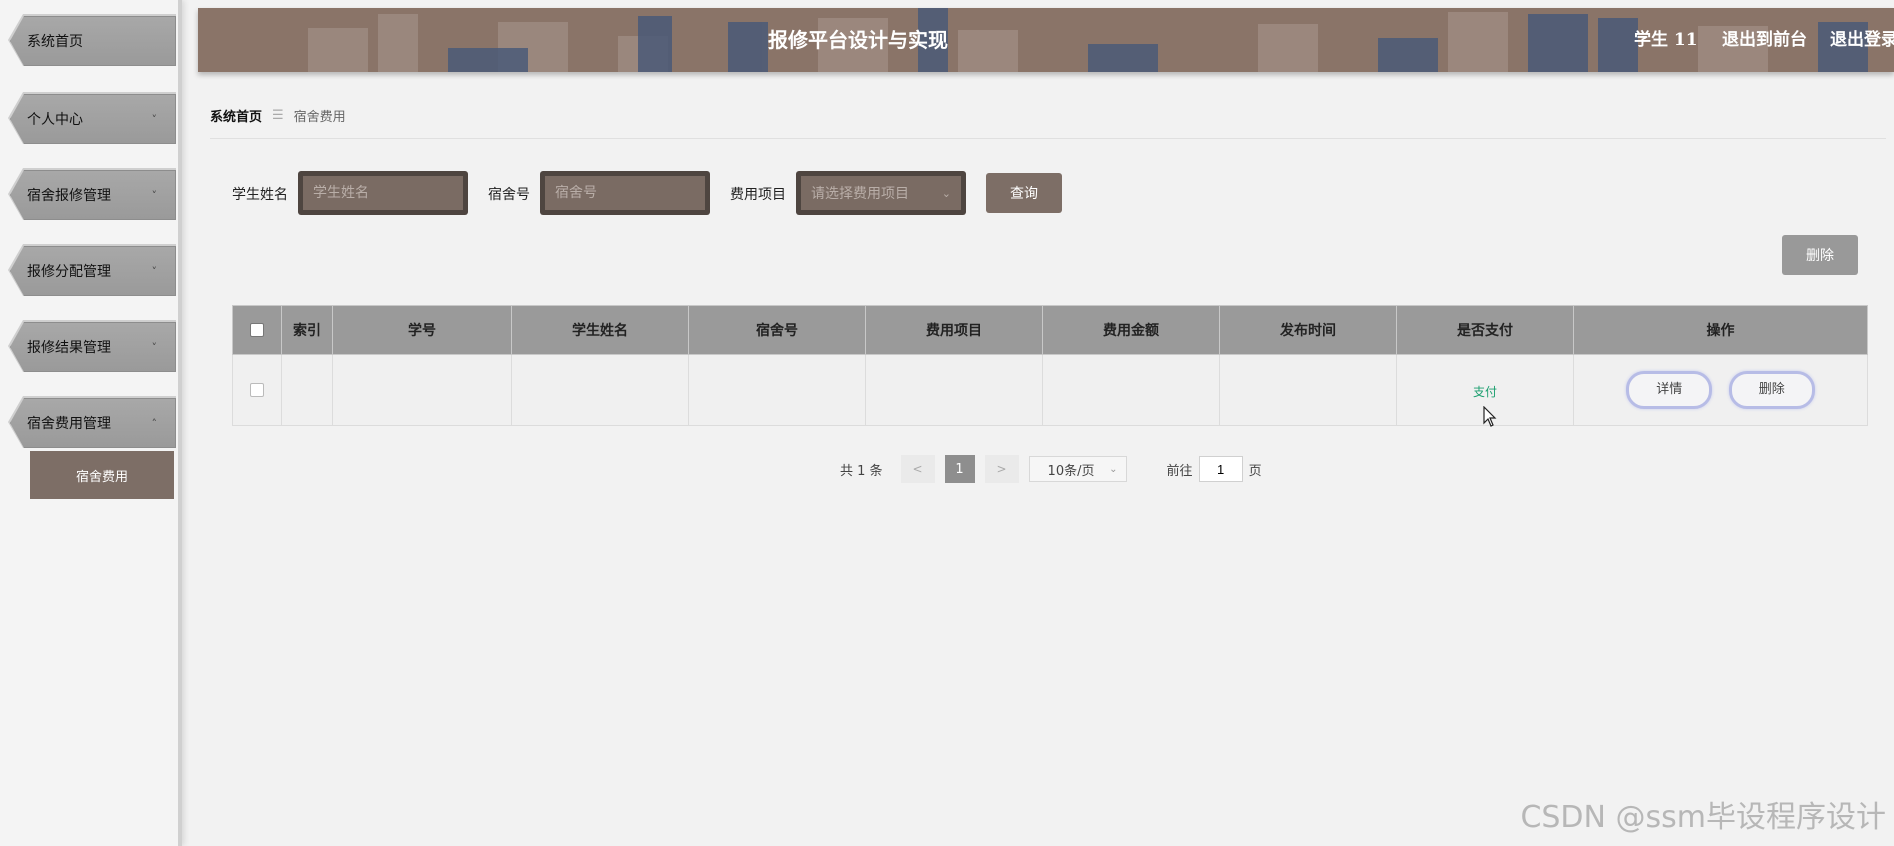  I want to click on fee-item-select-wrapper: 请选择费用项目 ⌄, so click(881, 193).